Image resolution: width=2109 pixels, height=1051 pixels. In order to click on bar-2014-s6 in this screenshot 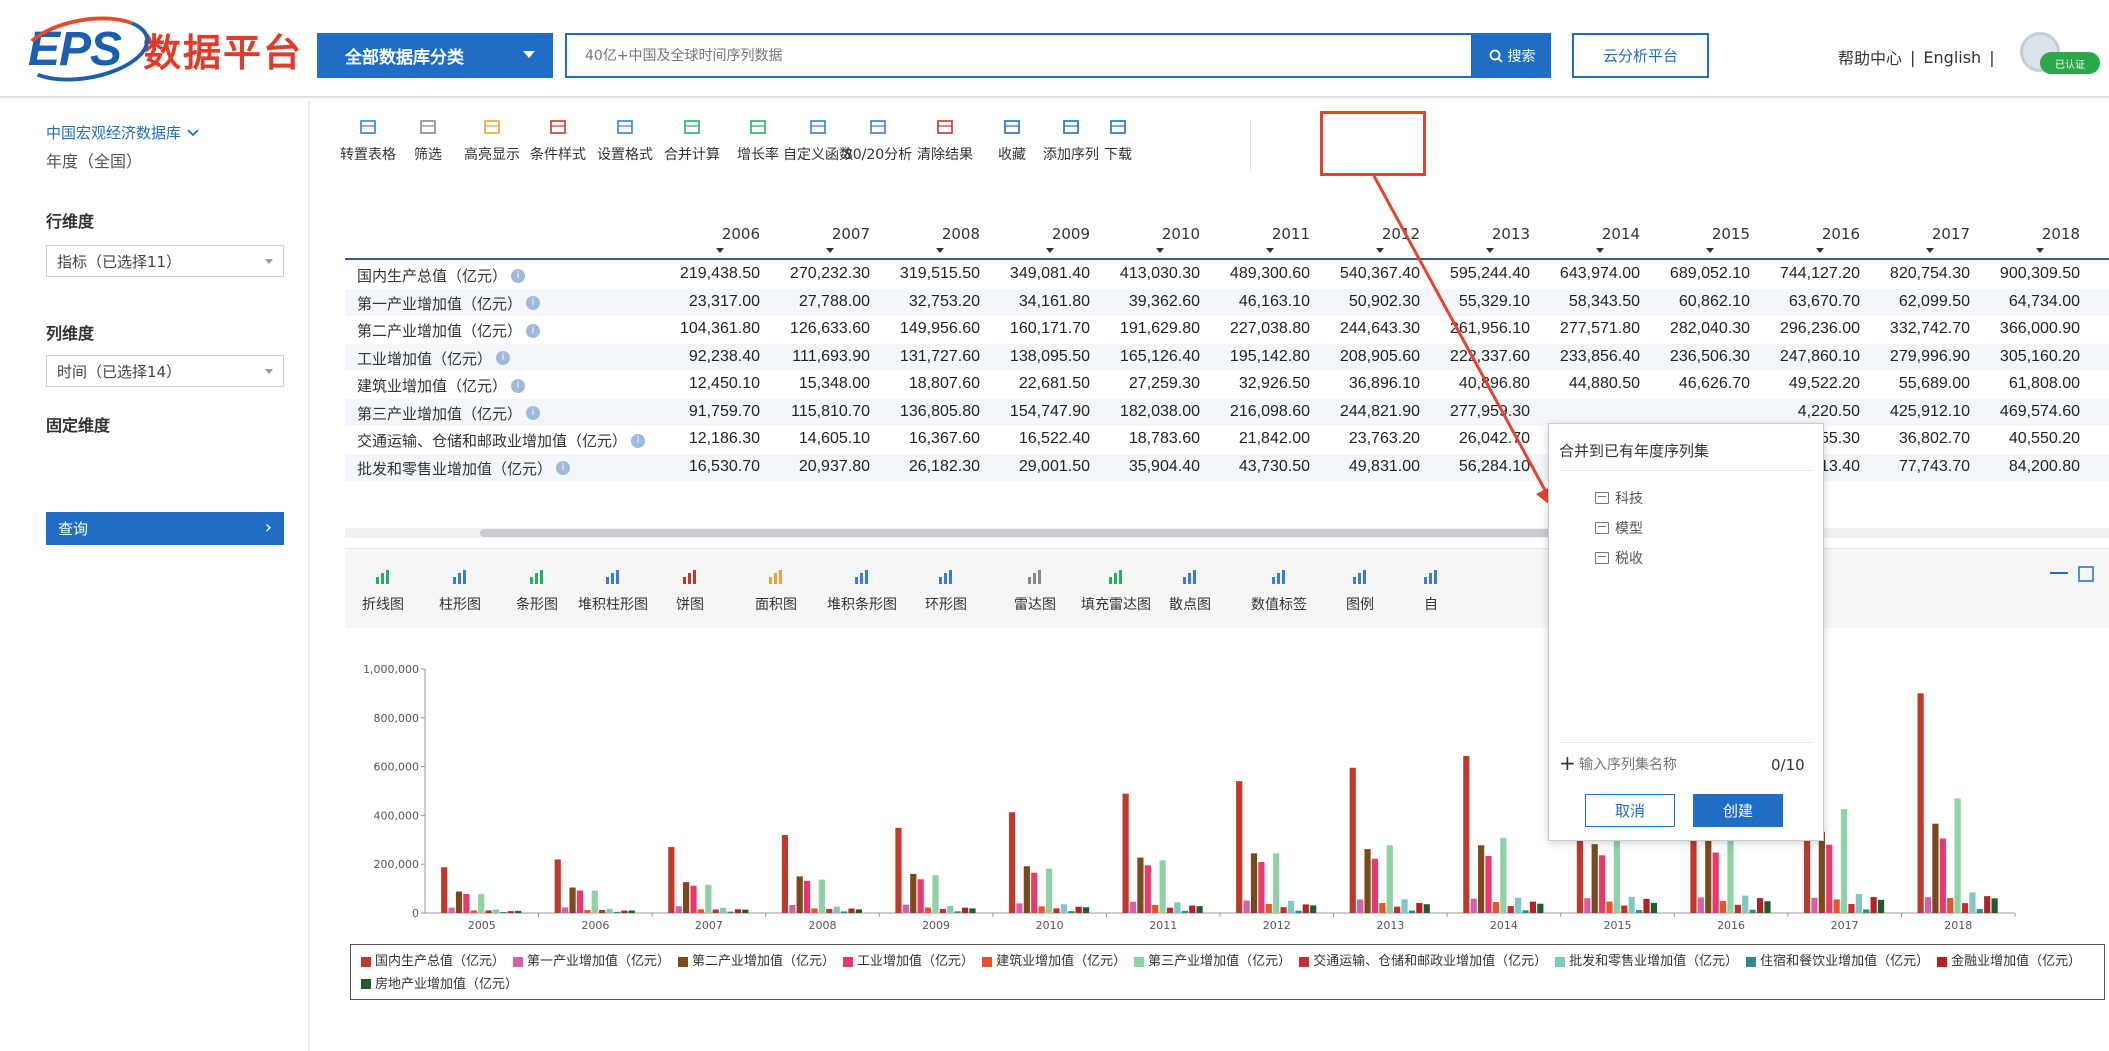, I will do `click(1510, 909)`.